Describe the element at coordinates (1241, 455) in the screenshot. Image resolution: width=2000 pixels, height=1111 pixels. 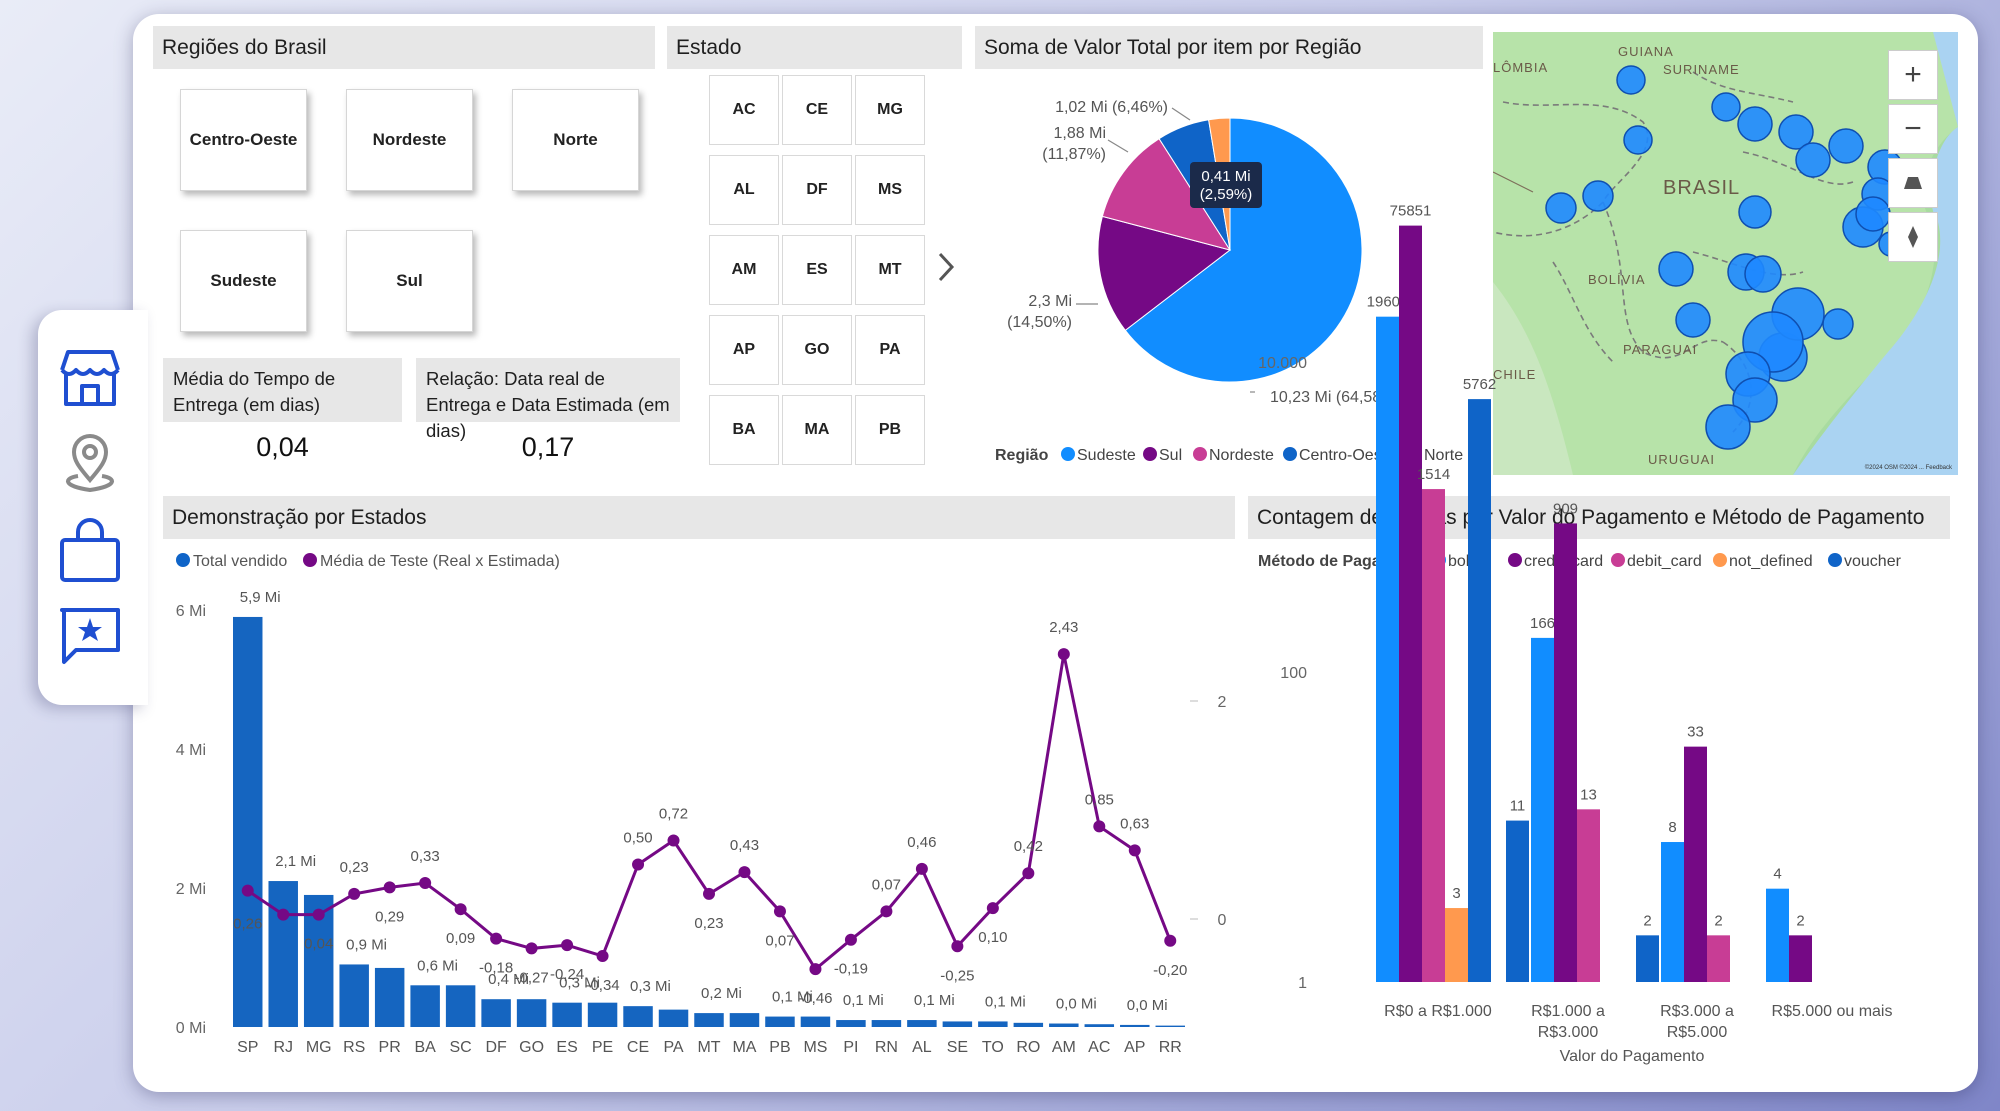
I see `pie-legend-nordeste: Nordeste` at that location.